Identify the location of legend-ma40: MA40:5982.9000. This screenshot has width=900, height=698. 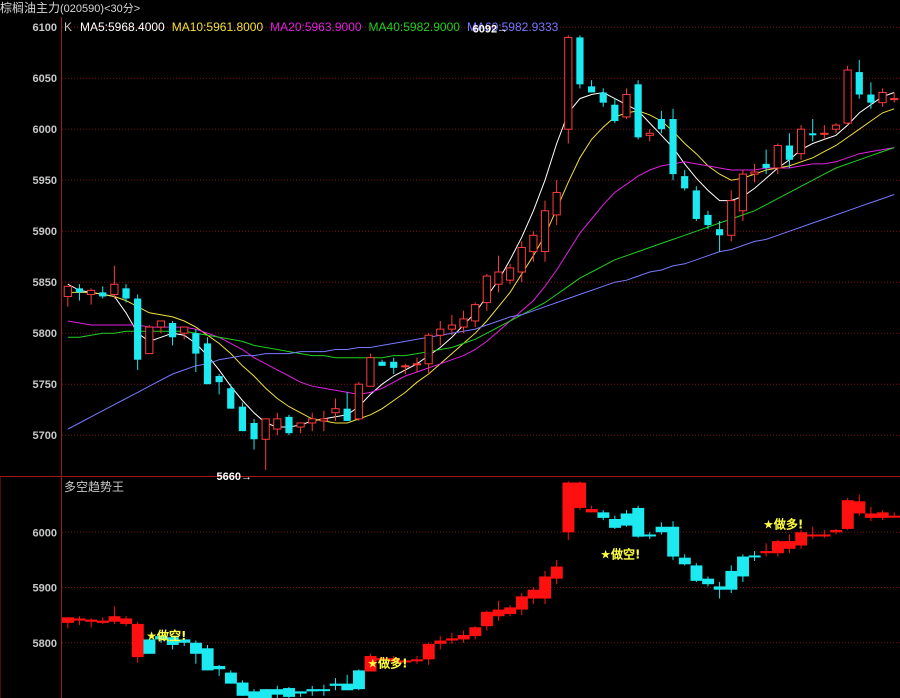
(415, 27).